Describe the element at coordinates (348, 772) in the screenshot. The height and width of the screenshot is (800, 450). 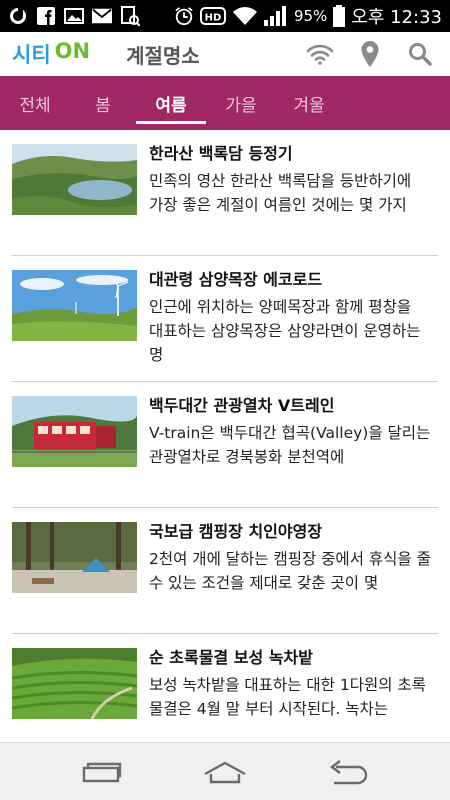
I see `back-icon` at that location.